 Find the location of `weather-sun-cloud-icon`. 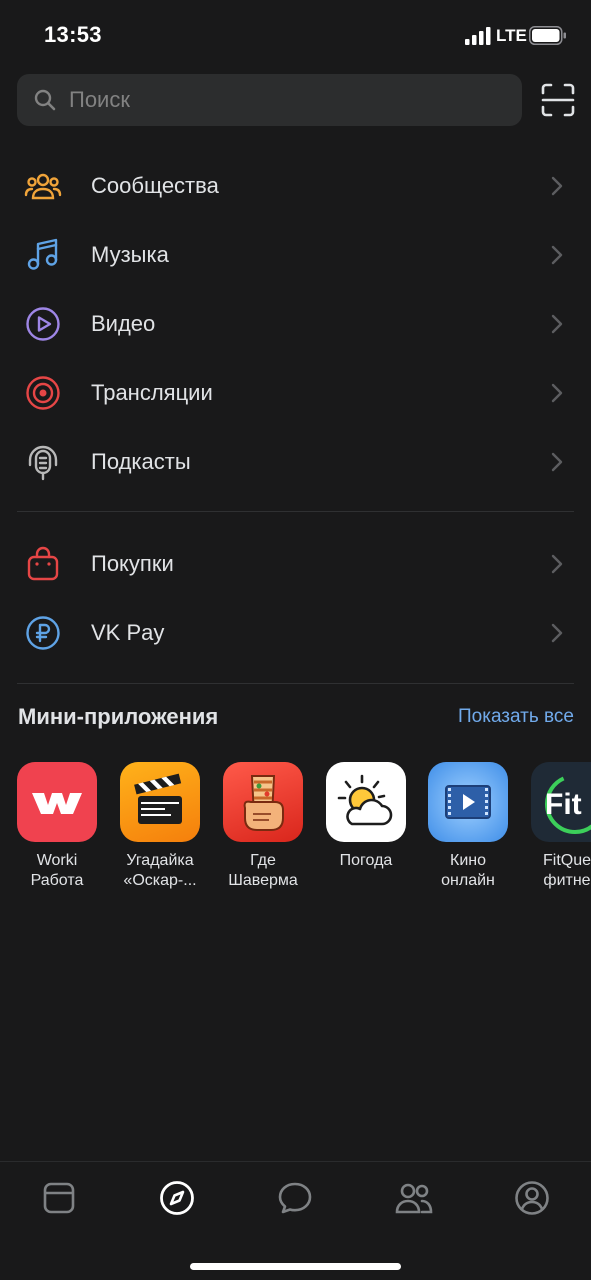

weather-sun-cloud-icon is located at coordinates (366, 802).